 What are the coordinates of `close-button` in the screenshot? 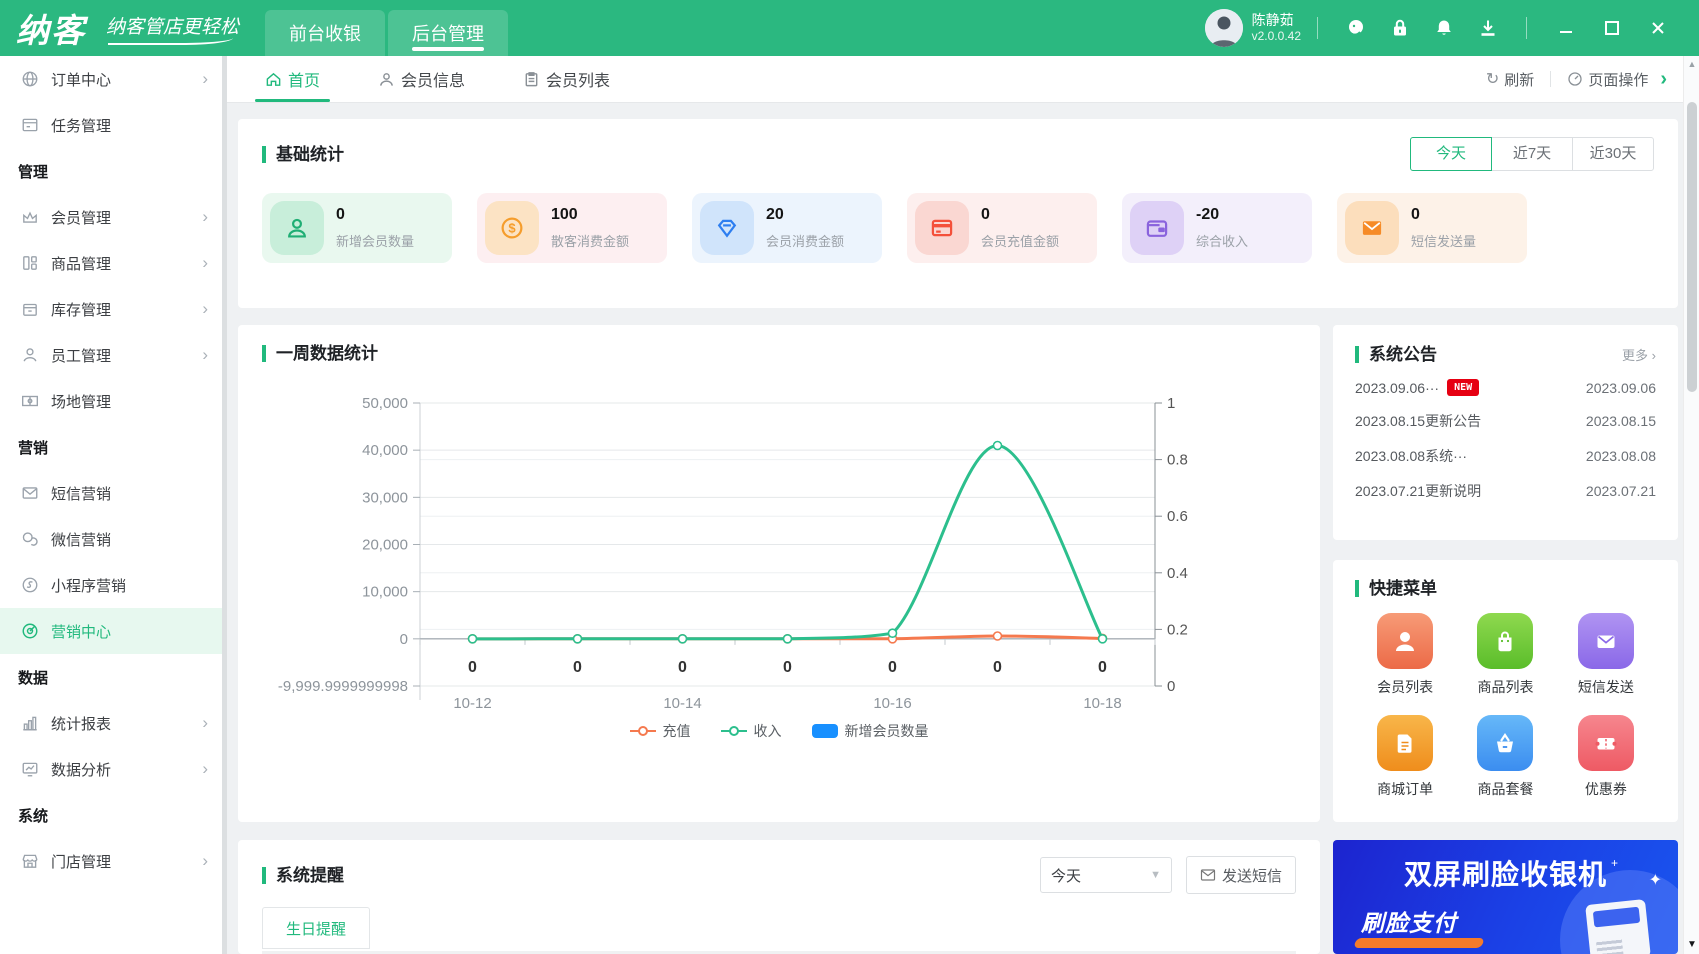 It's located at (1658, 28).